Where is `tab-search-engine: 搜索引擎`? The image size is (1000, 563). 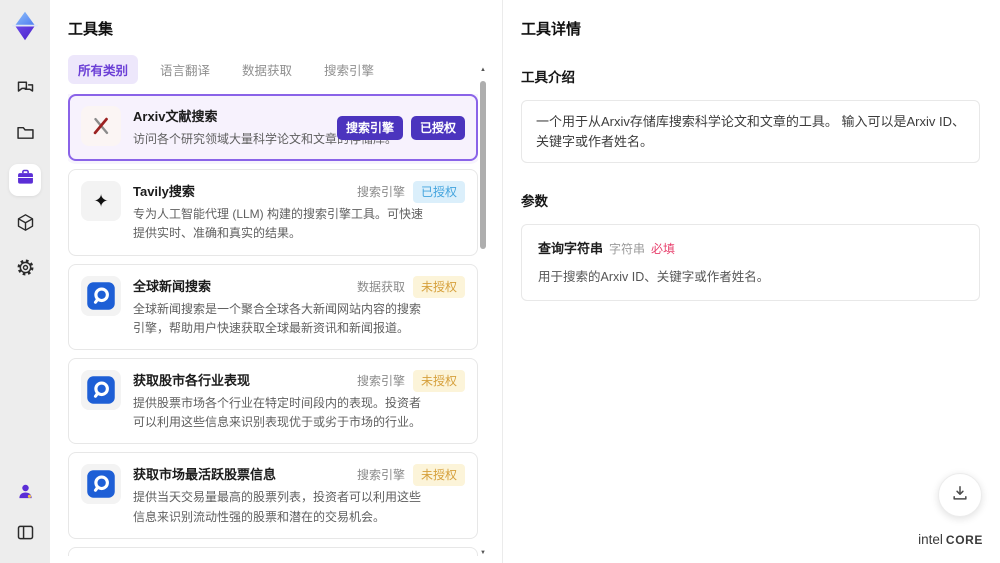
tab-search-engine: 搜索引擎 is located at coordinates (349, 69).